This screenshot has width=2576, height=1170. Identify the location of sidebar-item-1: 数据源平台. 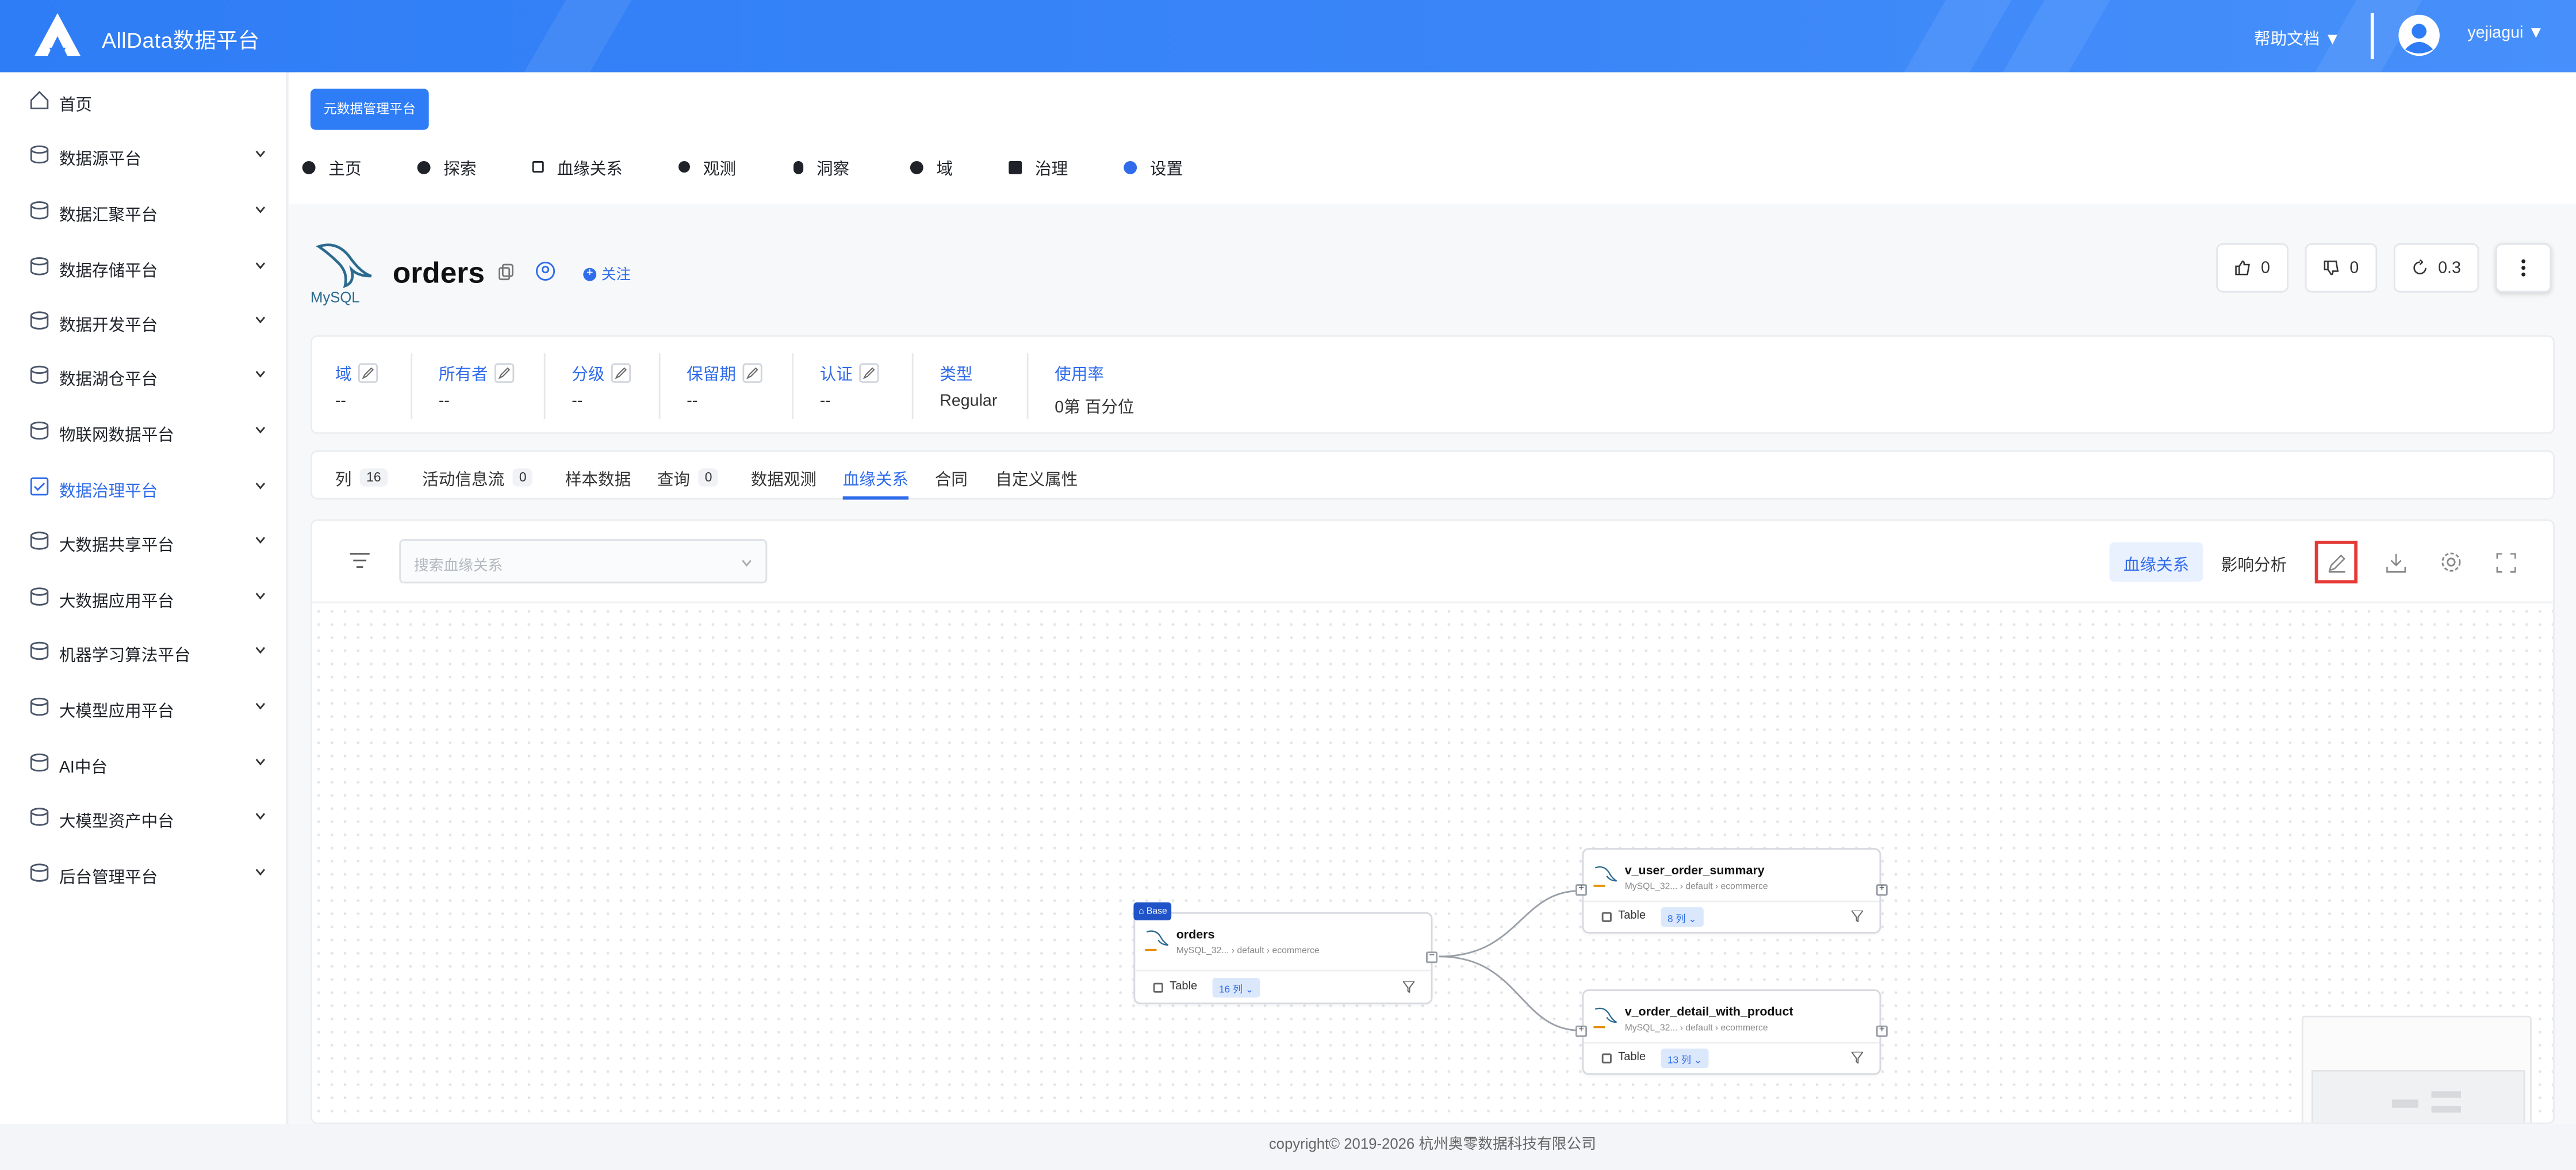
(144, 155).